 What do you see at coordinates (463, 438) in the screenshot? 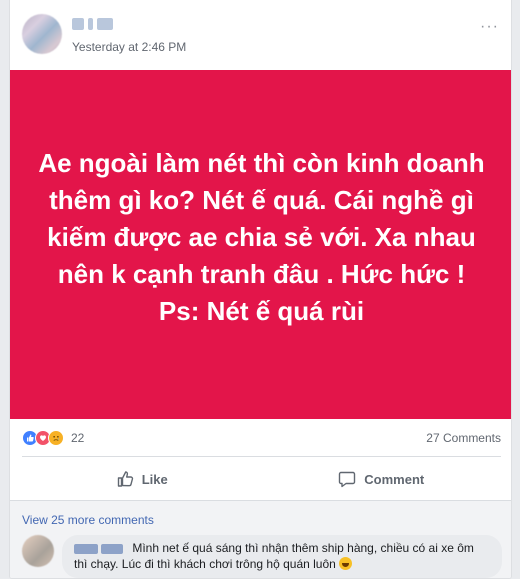
I see `comments-count: 27 Comments` at bounding box center [463, 438].